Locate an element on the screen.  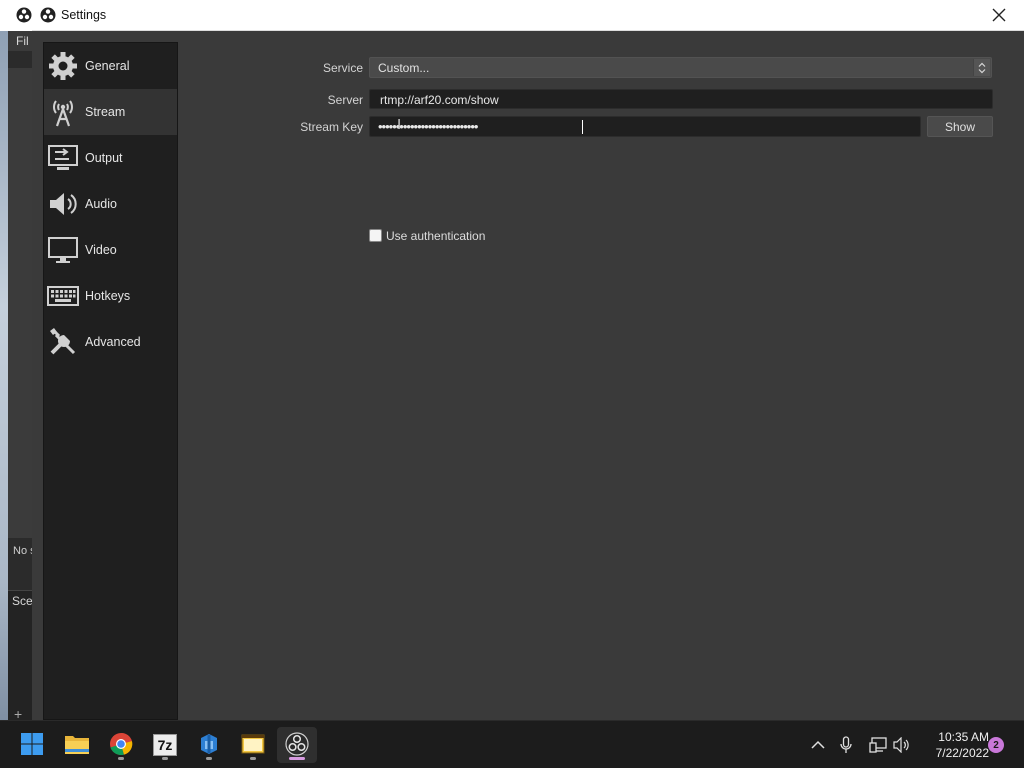
desktop-wallpaper-strip is located at coordinates (4, 375).